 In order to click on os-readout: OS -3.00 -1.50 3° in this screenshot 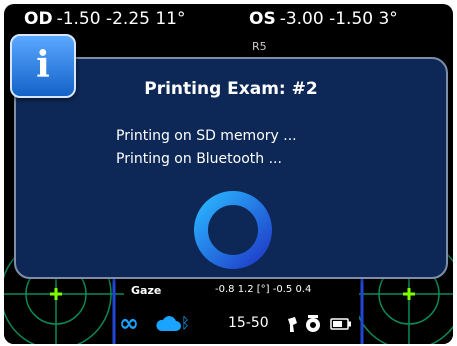, I will do `click(323, 19)`.